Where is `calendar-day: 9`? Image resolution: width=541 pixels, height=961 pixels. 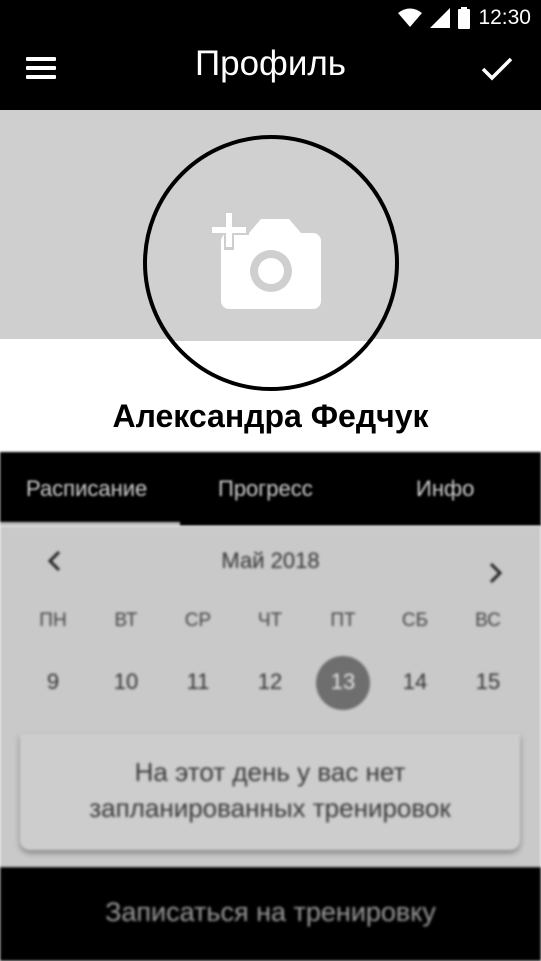 calendar-day: 9 is located at coordinates (53, 698).